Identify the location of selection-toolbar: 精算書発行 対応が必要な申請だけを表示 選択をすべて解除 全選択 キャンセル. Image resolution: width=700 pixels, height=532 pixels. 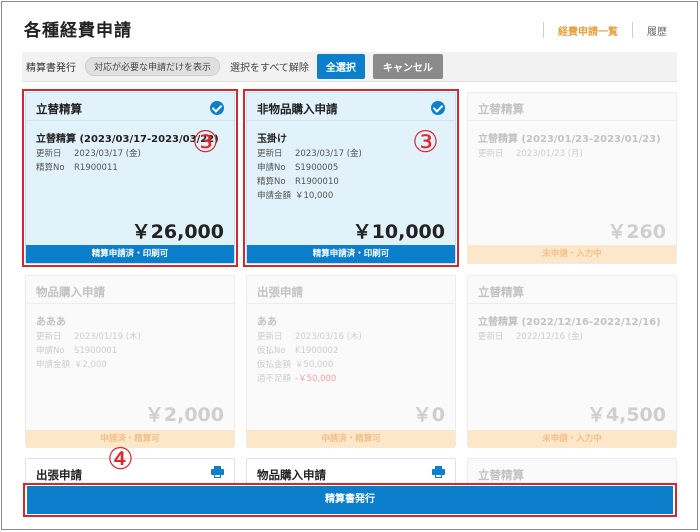
(349, 67).